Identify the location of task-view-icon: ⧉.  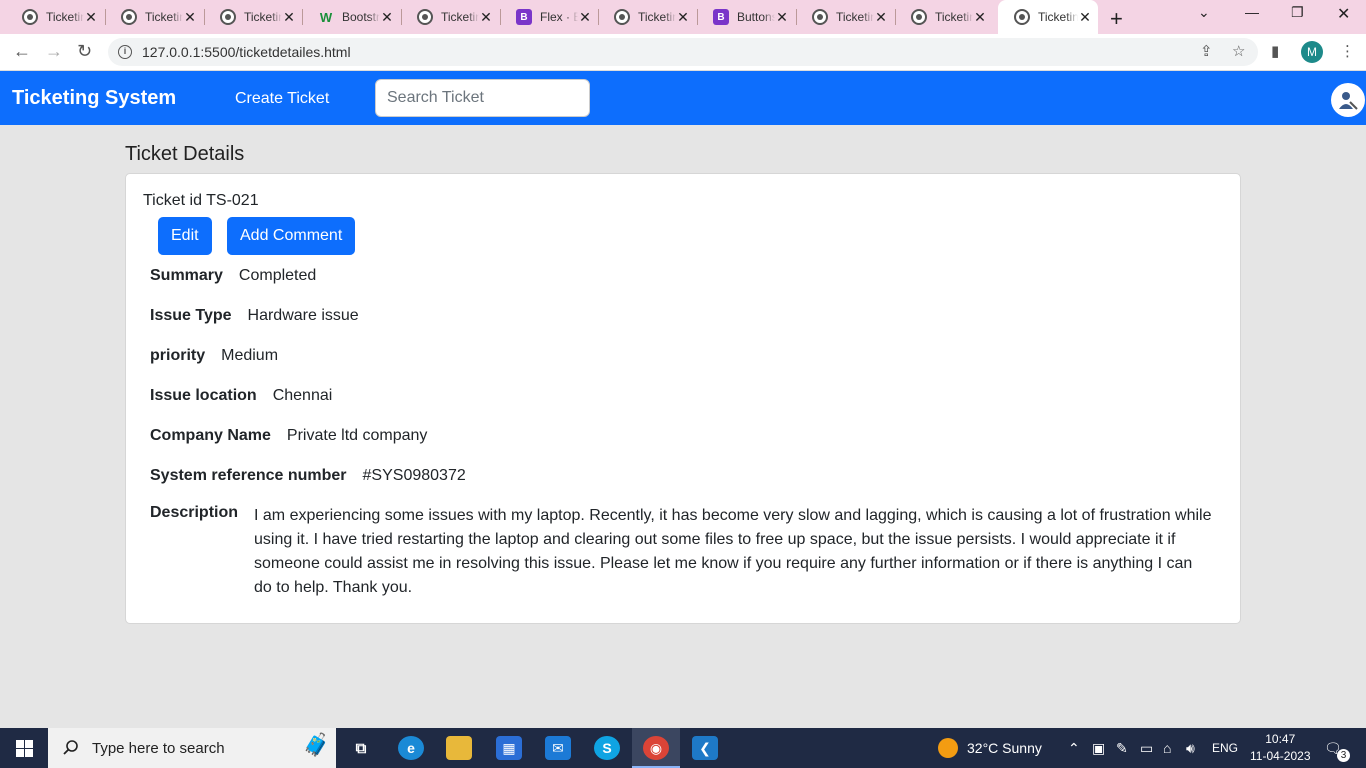
(361, 748).